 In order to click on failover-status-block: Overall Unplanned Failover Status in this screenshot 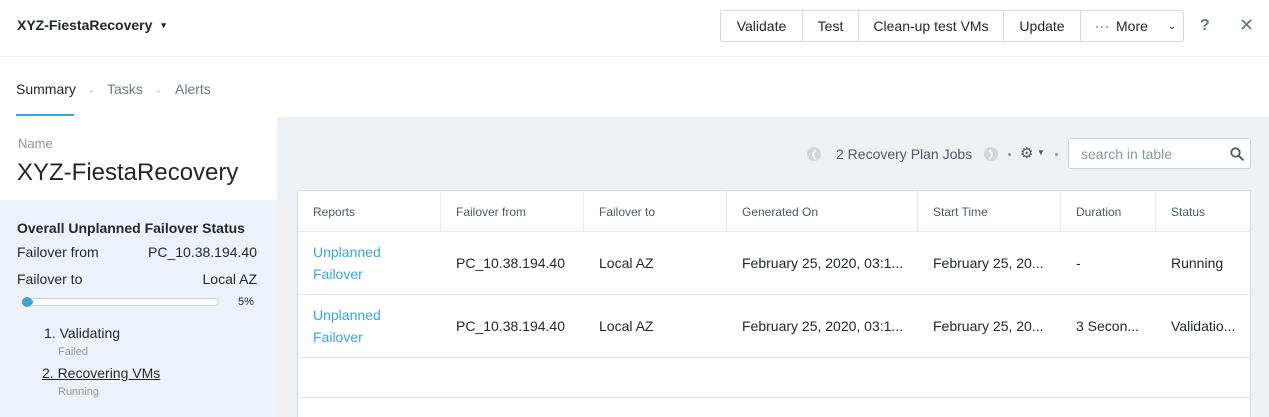, I will do `click(138, 308)`.